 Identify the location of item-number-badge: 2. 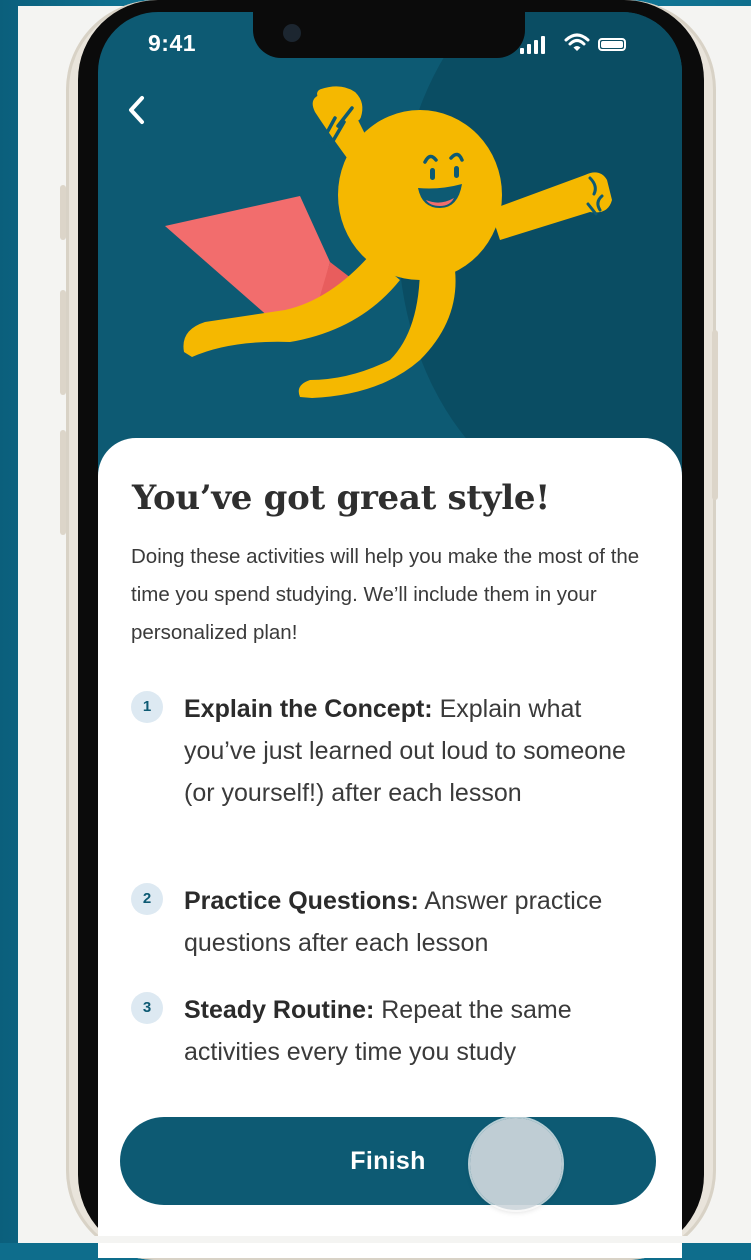
(147, 899).